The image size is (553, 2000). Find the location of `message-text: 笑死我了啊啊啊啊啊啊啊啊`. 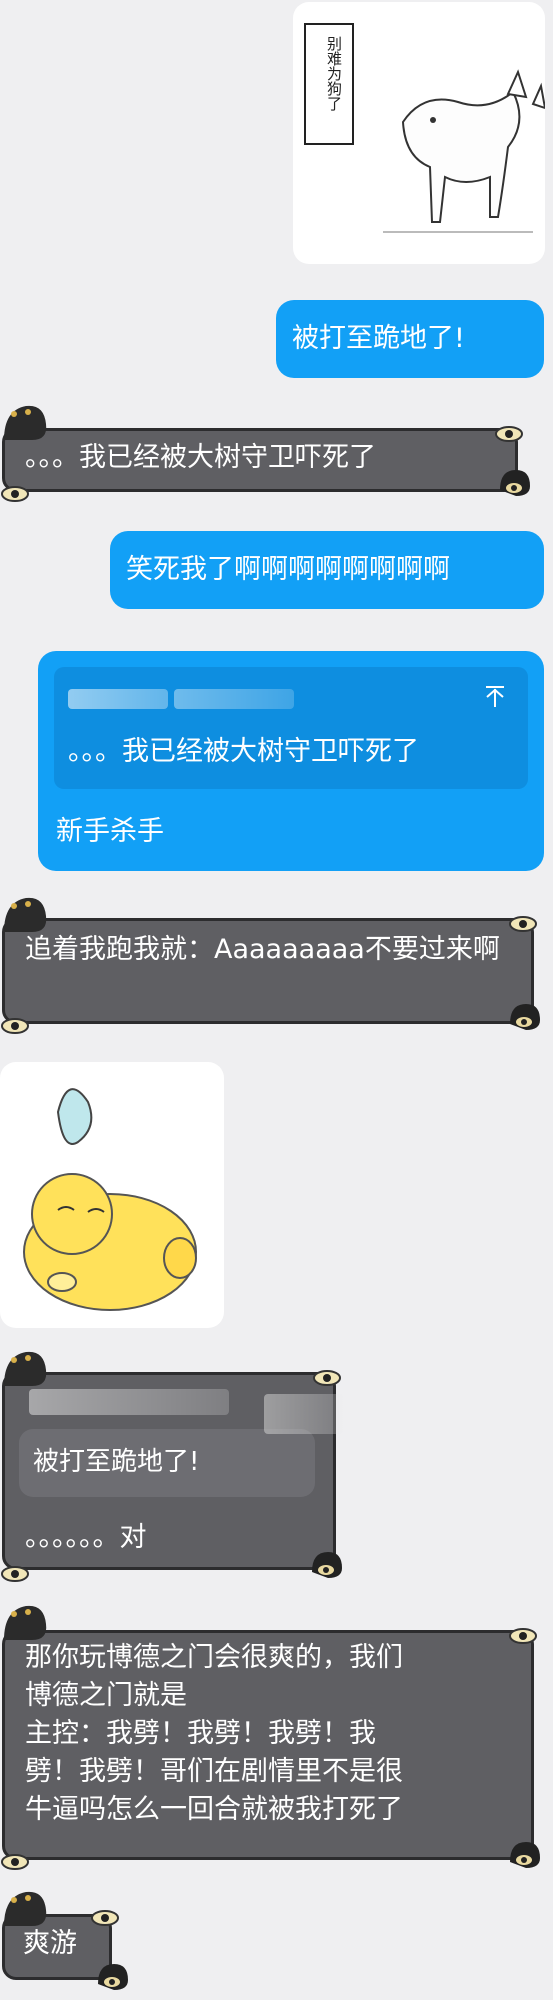

message-text: 笑死我了啊啊啊啊啊啊啊啊 is located at coordinates (288, 569).